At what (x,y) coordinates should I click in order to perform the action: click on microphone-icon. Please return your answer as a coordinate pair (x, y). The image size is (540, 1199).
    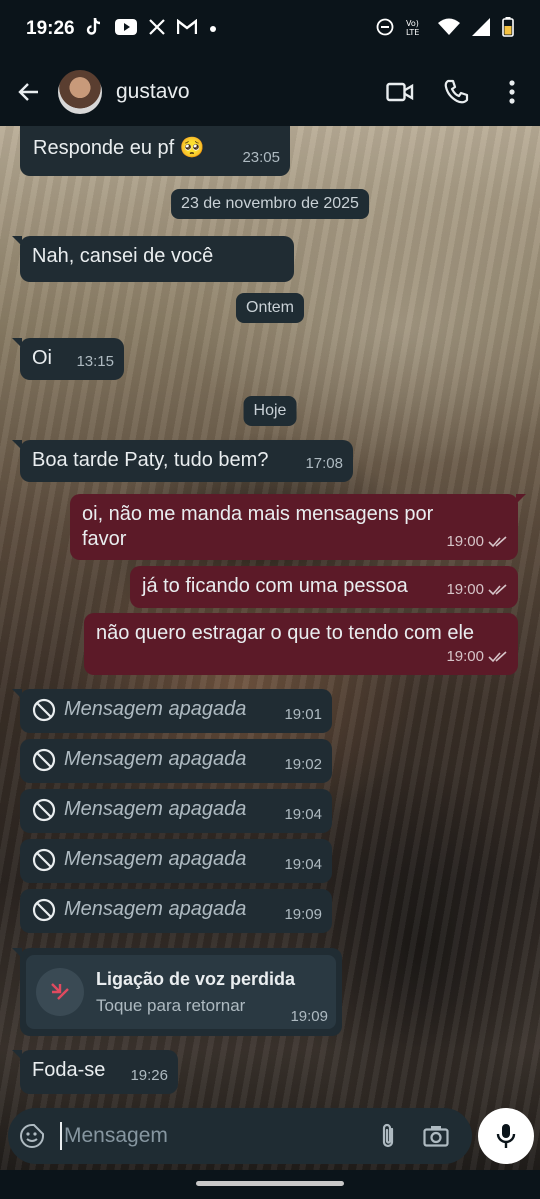
    Looking at the image, I should click on (506, 1136).